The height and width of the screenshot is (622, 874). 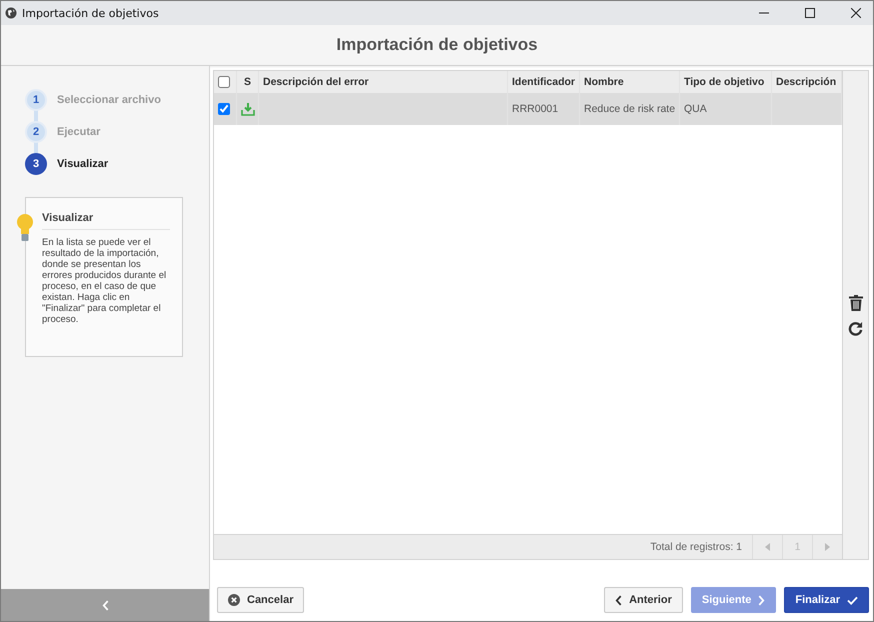 What do you see at coordinates (695, 109) in the screenshot?
I see `table-cell: QUA` at bounding box center [695, 109].